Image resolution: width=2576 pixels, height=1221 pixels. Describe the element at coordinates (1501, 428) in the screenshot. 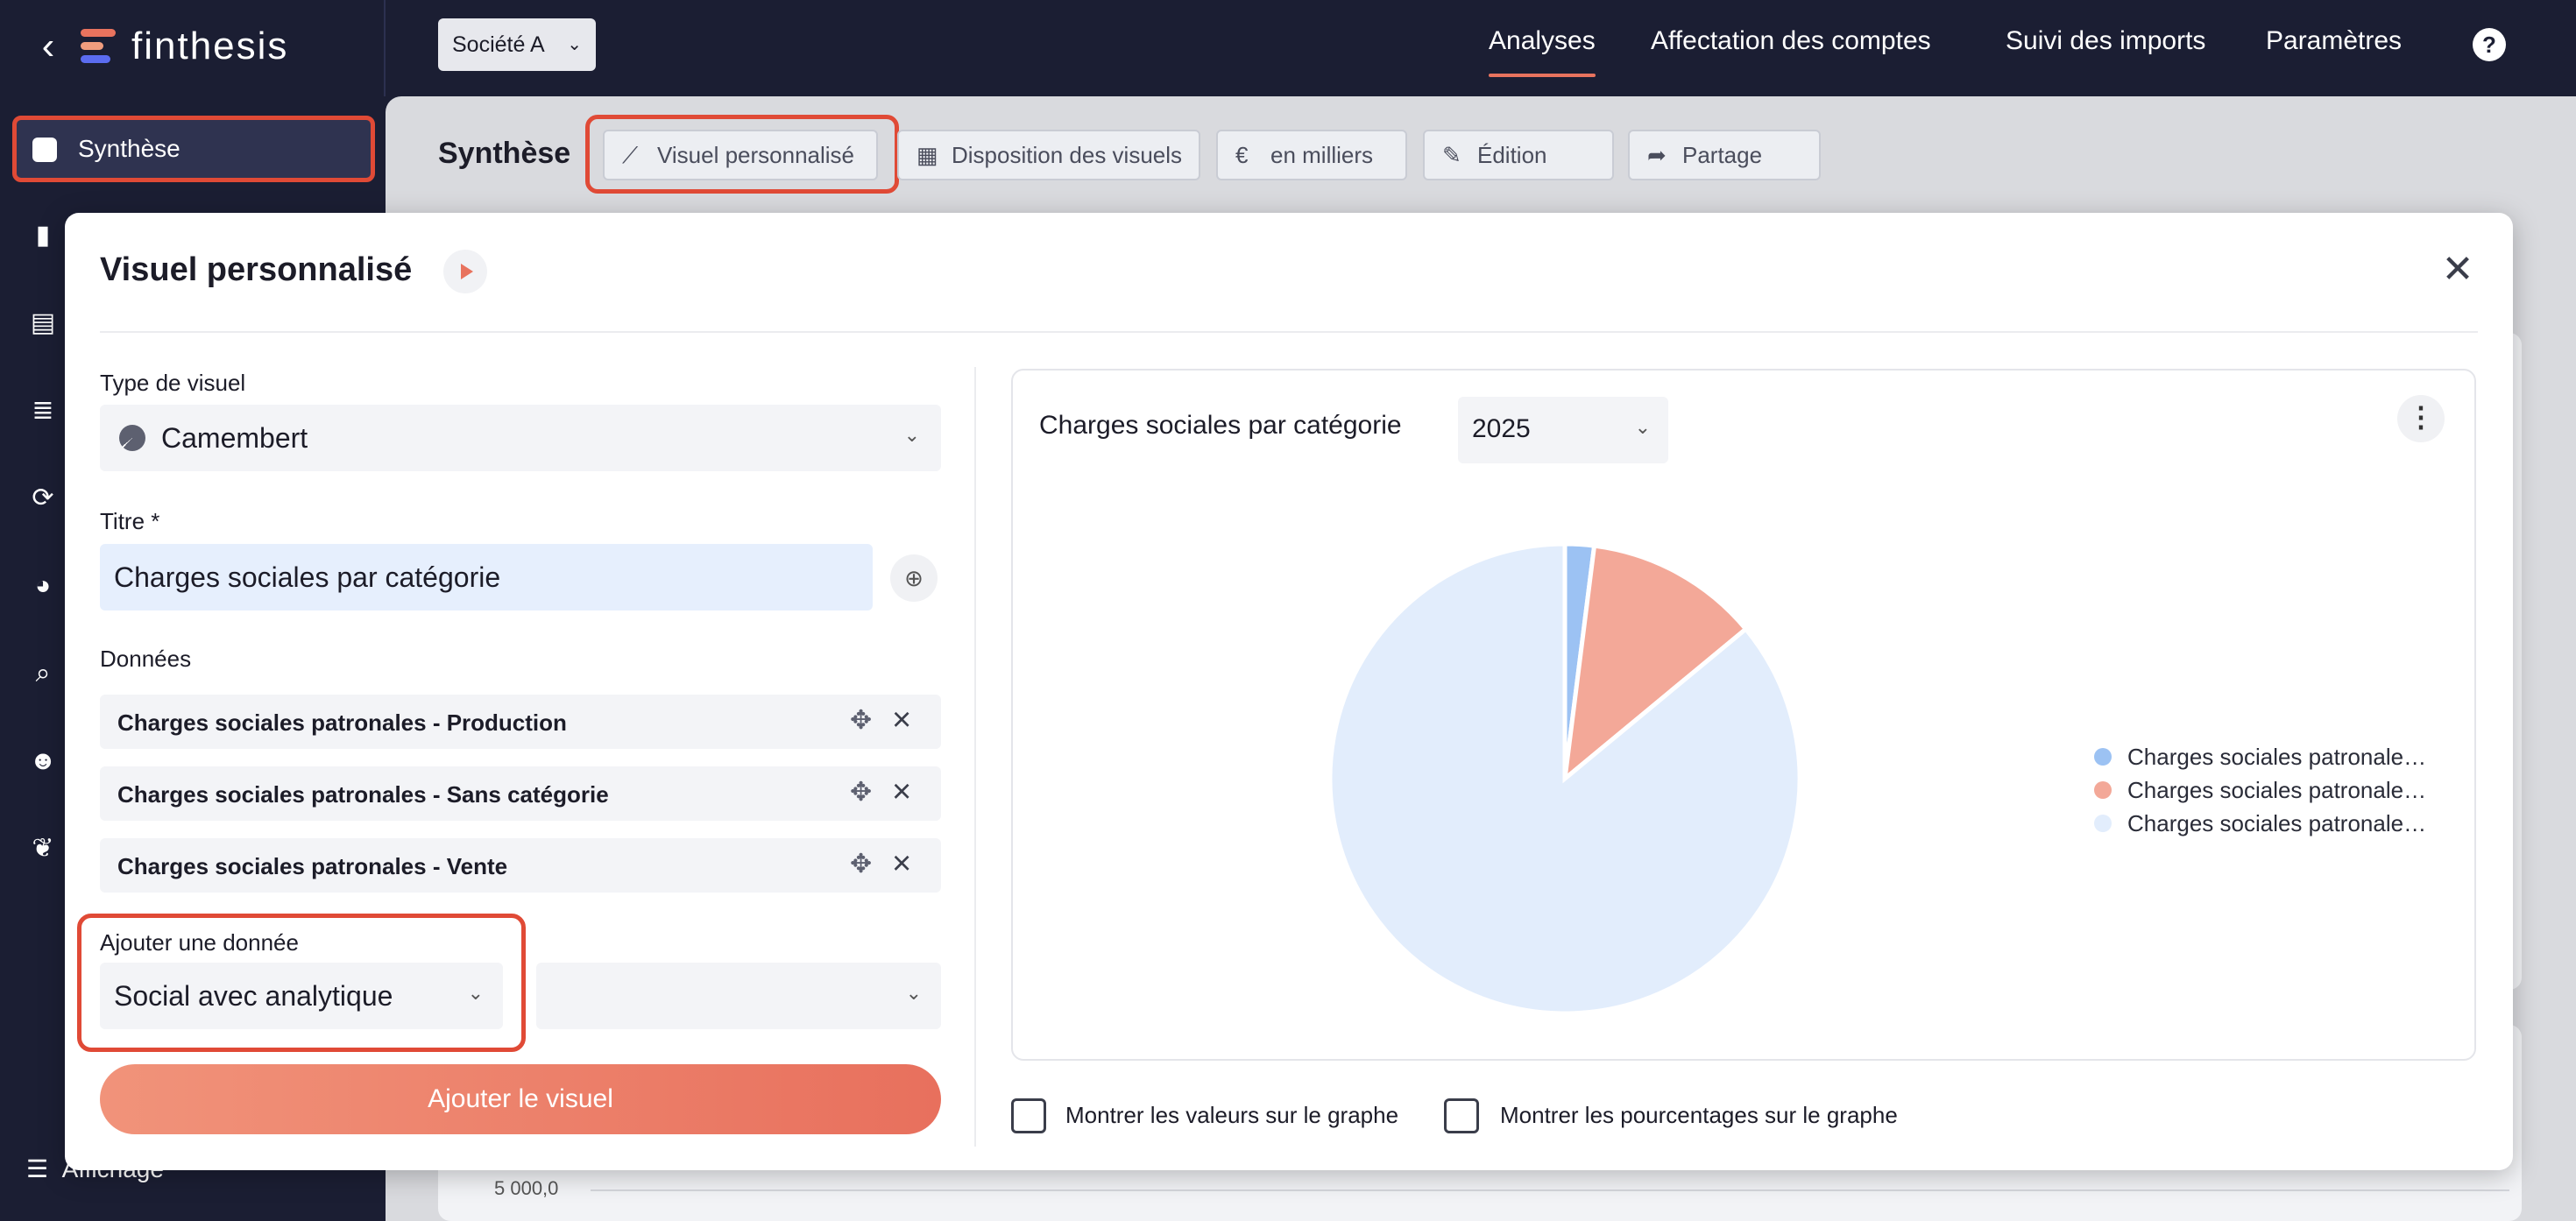

I see `year-value: 2025` at that location.